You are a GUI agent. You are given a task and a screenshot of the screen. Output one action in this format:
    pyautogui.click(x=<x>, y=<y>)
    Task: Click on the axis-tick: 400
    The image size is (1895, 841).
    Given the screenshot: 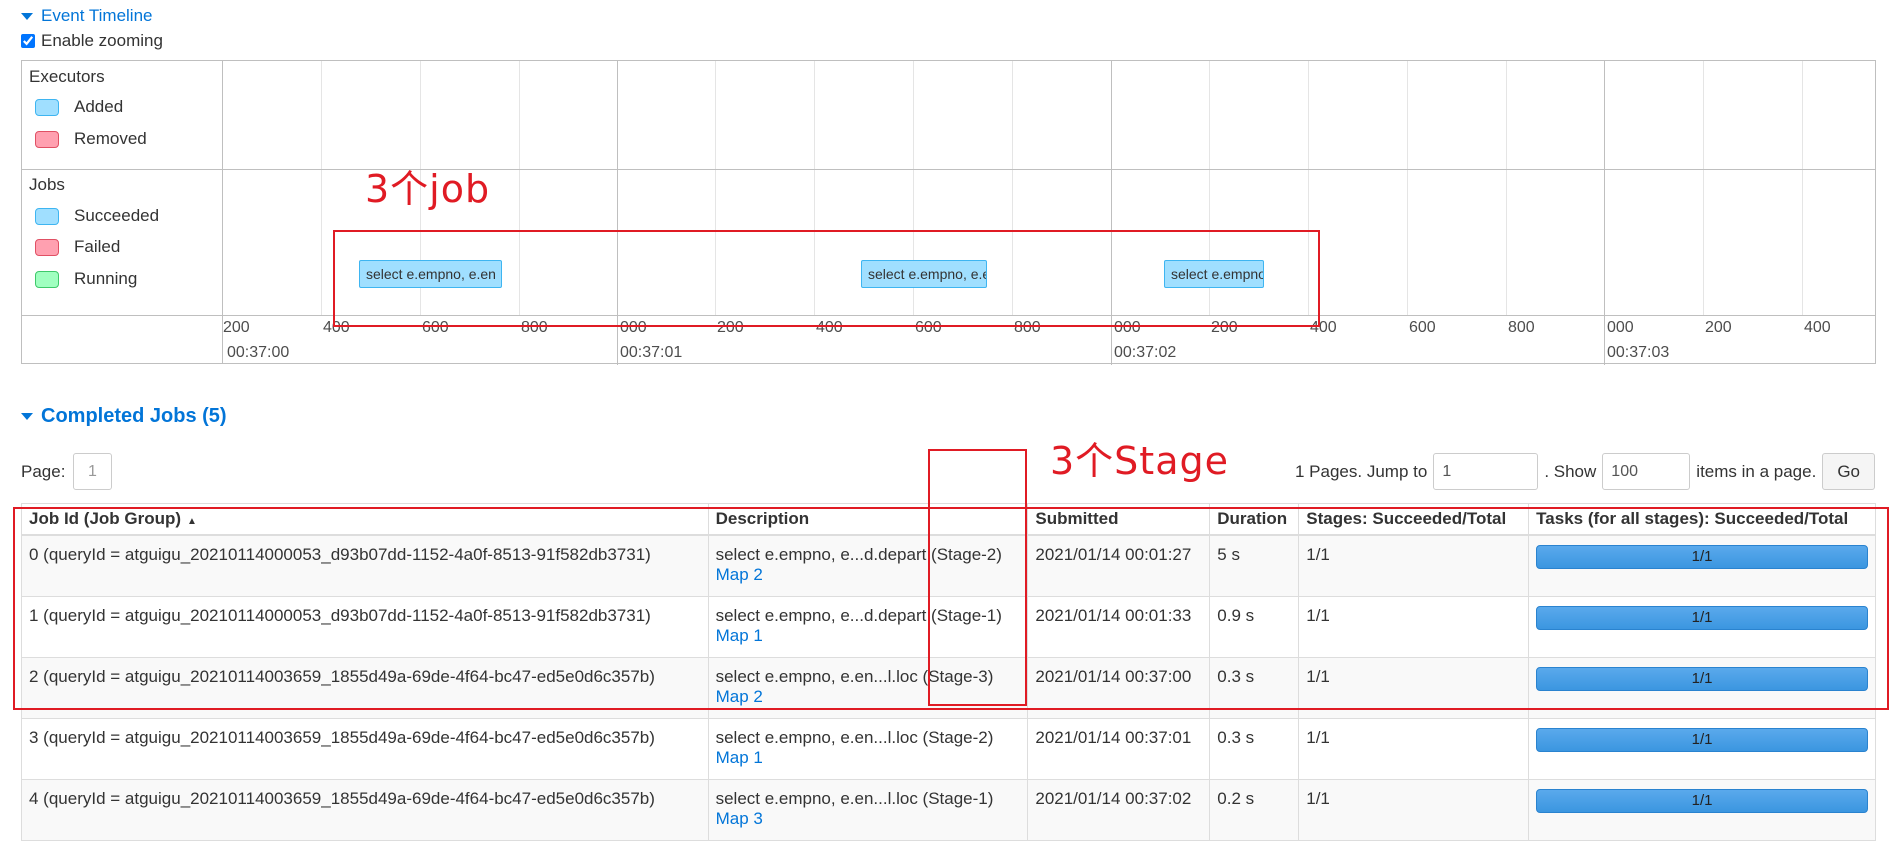 What is the action you would take?
    pyautogui.click(x=1817, y=327)
    